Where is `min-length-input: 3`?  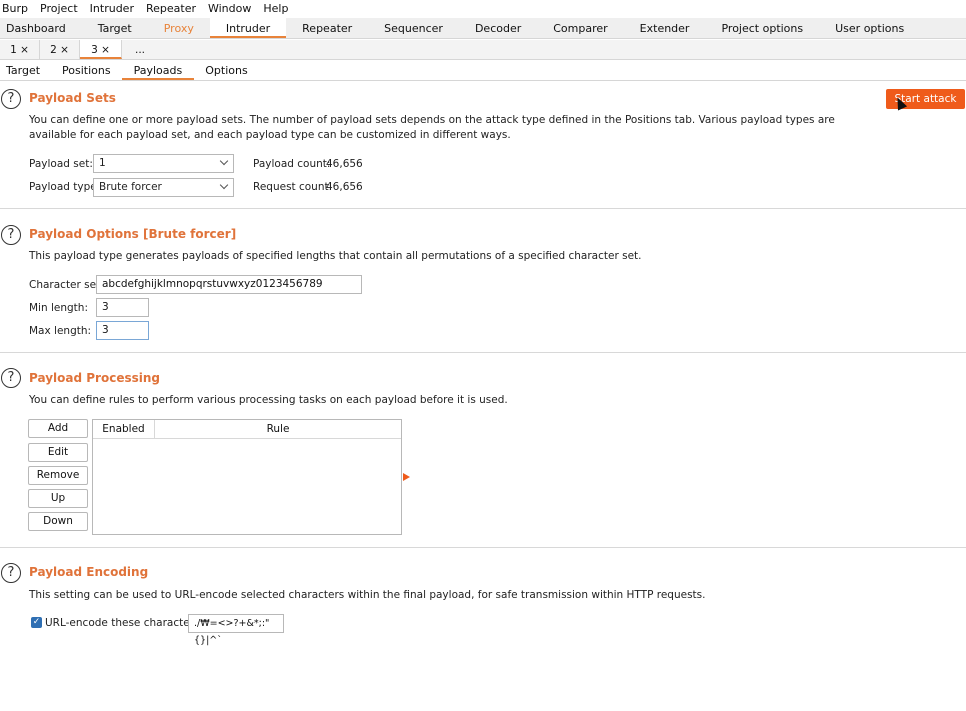 min-length-input: 3 is located at coordinates (122, 307).